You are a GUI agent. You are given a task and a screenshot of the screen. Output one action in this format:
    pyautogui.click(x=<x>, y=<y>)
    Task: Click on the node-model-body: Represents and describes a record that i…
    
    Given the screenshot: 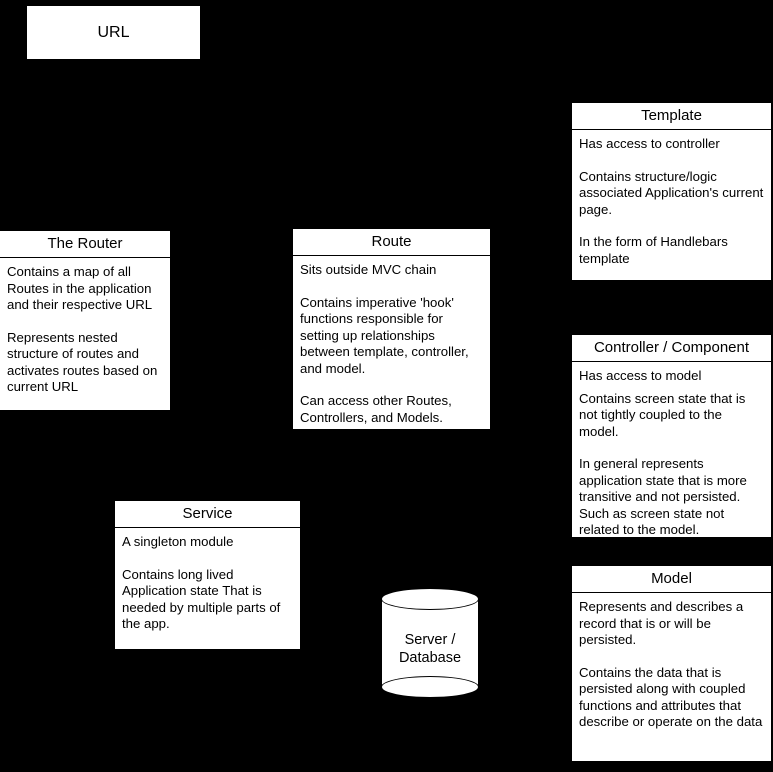 What is the action you would take?
    pyautogui.click(x=671, y=665)
    